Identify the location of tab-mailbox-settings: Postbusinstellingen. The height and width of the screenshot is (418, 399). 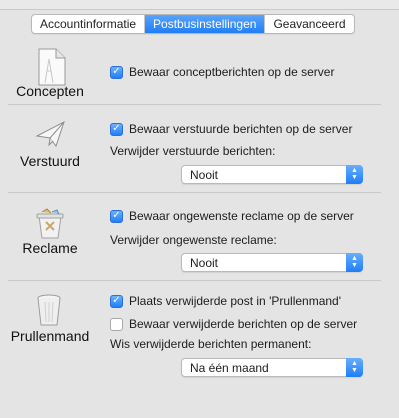
(205, 24).